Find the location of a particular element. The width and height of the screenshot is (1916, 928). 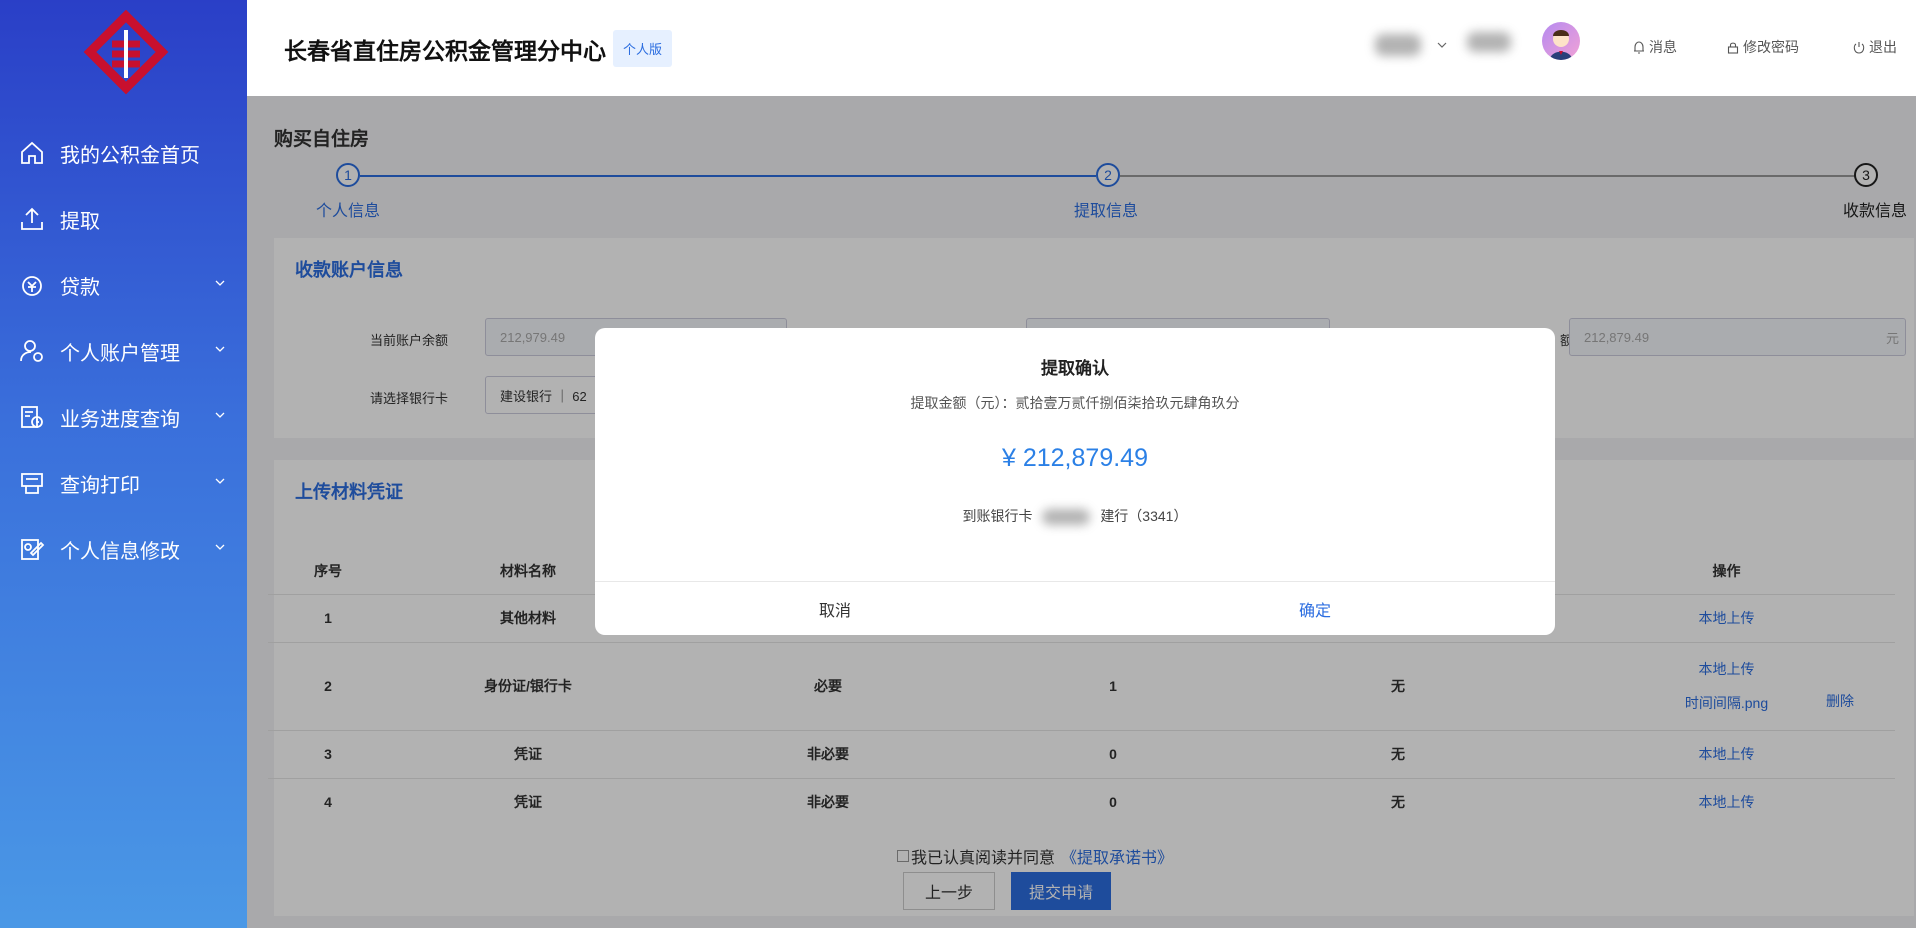

top-header: 长春省直住房公积金管理分中心 个人版 消息 修改密码 退出 is located at coordinates (1081, 48).